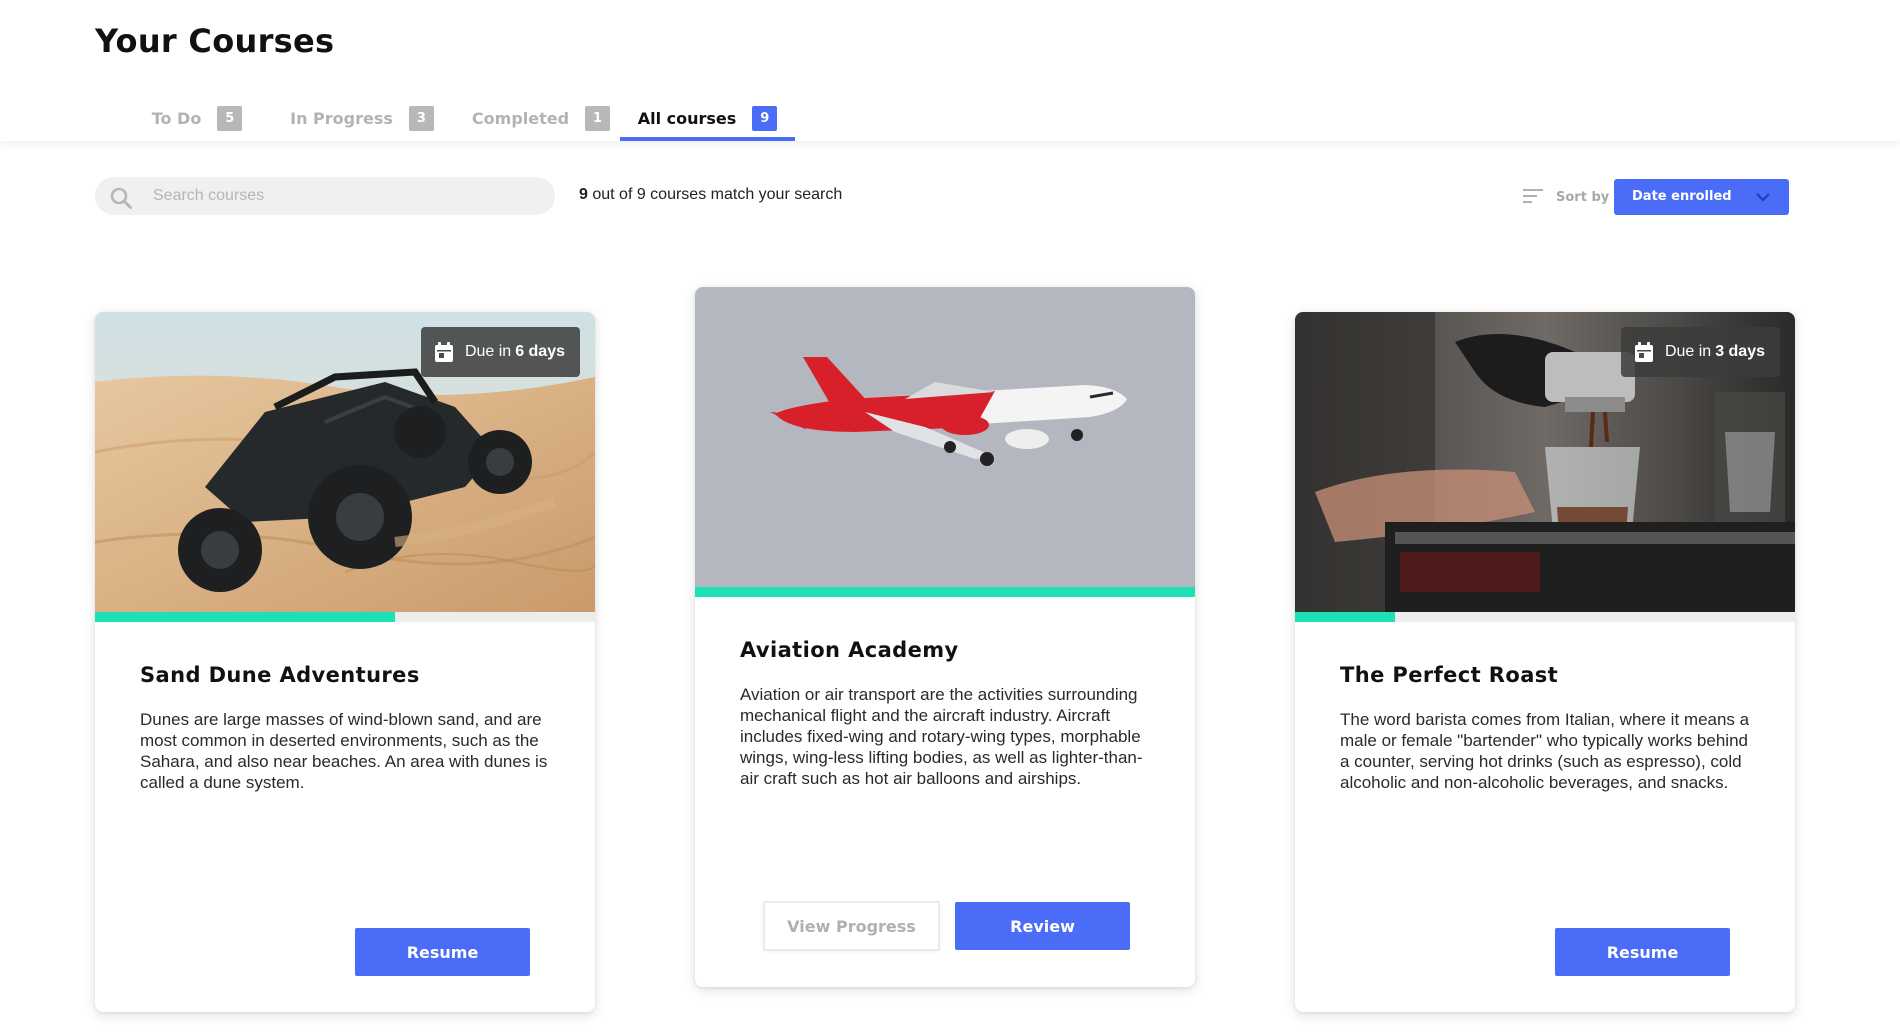 Image resolution: width=1900 pixels, height=1032 pixels. What do you see at coordinates (687, 118) in the screenshot?
I see `tab-label: All courses` at bounding box center [687, 118].